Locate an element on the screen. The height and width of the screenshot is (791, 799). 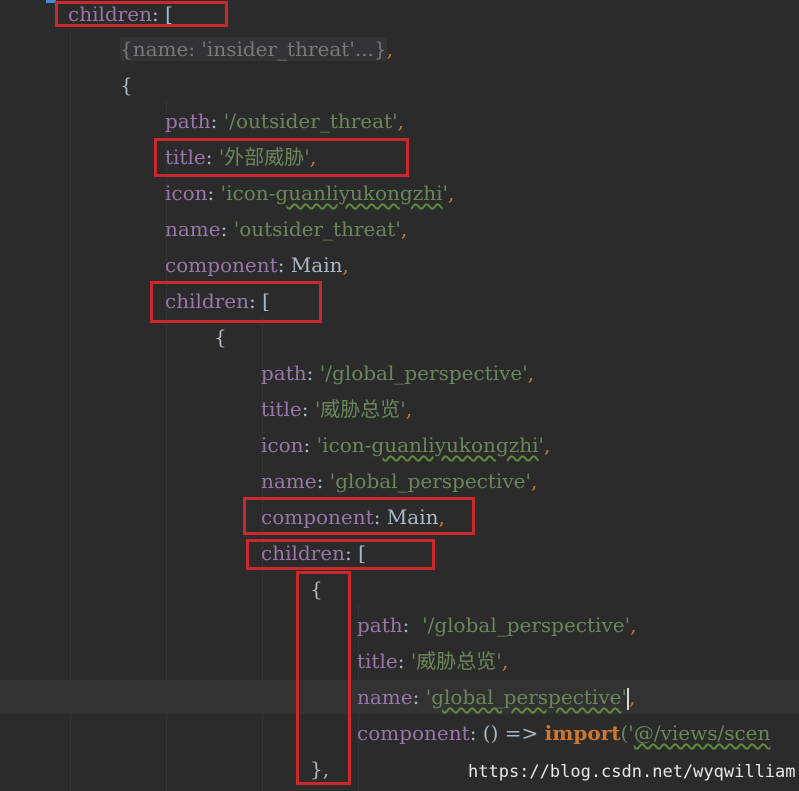
code-property-value-spellcheck: @/views/scen is located at coordinates (702, 733).